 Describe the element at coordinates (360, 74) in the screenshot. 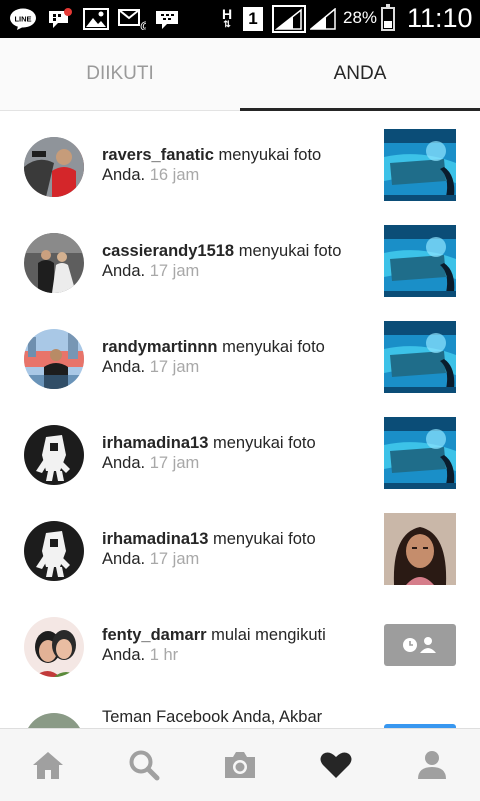

I see `tab-you: ANDA` at that location.